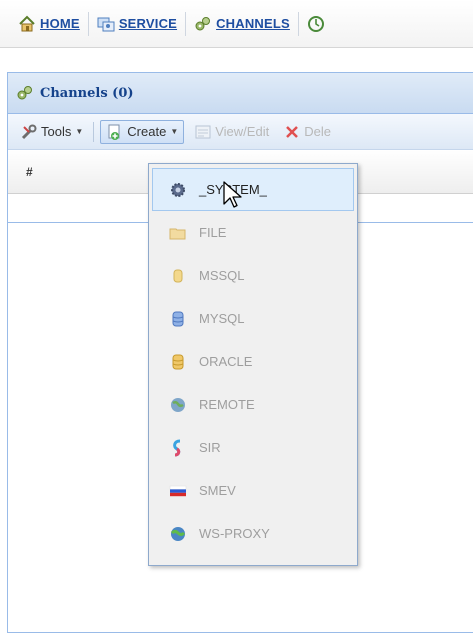 The width and height of the screenshot is (473, 633). What do you see at coordinates (253, 318) in the screenshot?
I see `menu-item-mysql: MYSQL` at bounding box center [253, 318].